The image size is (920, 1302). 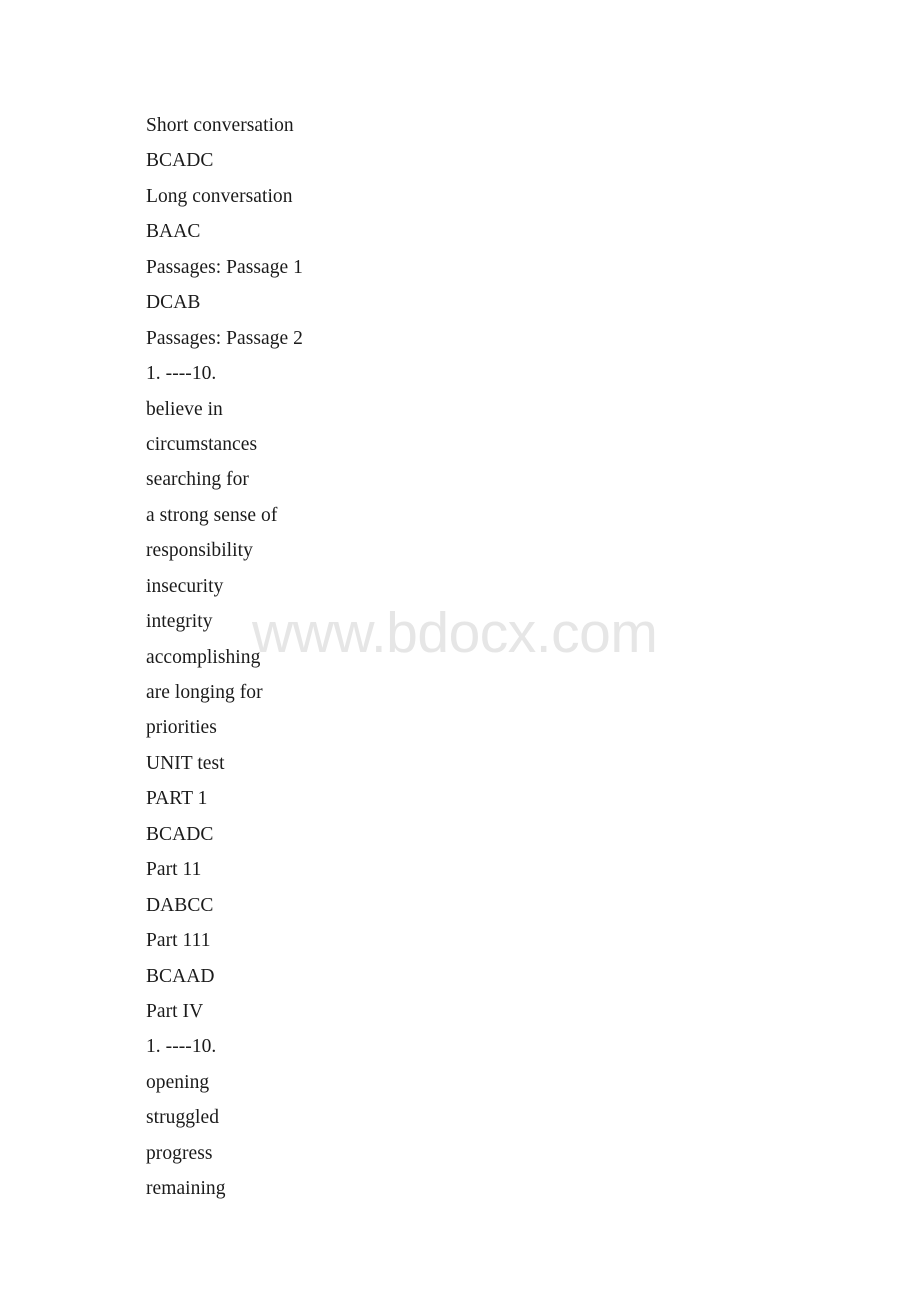 I want to click on document-line: insecurity, so click(x=185, y=586).